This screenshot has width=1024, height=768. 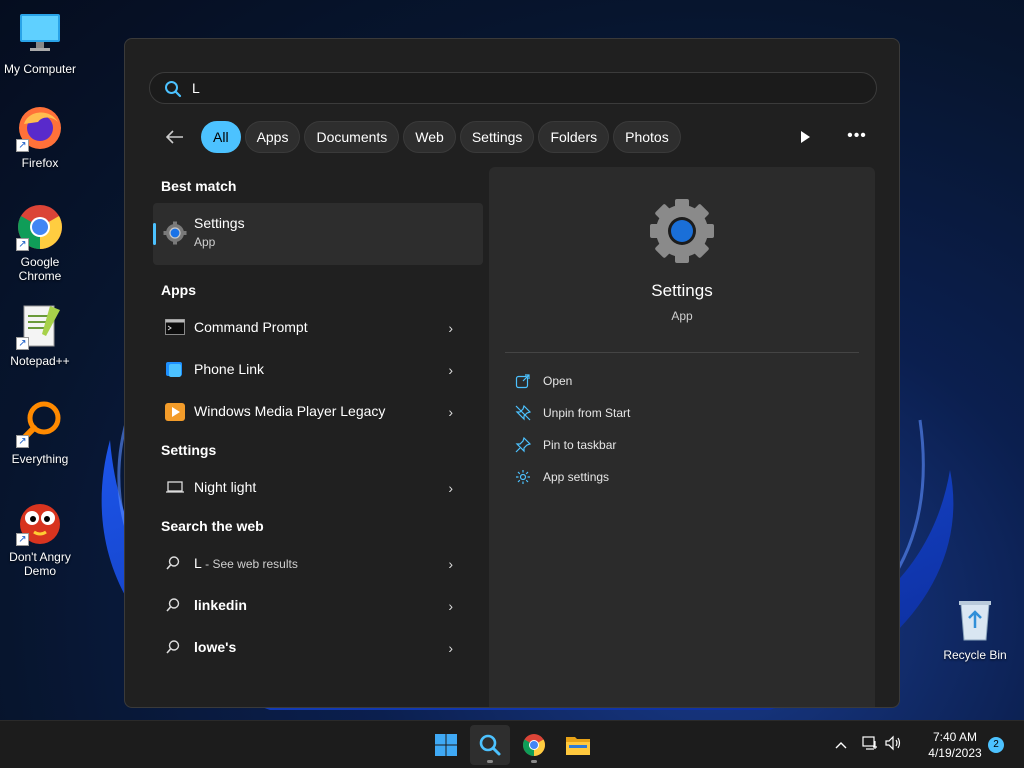 What do you see at coordinates (857, 137) in the screenshot?
I see `more-options-icon: •••` at bounding box center [857, 137].